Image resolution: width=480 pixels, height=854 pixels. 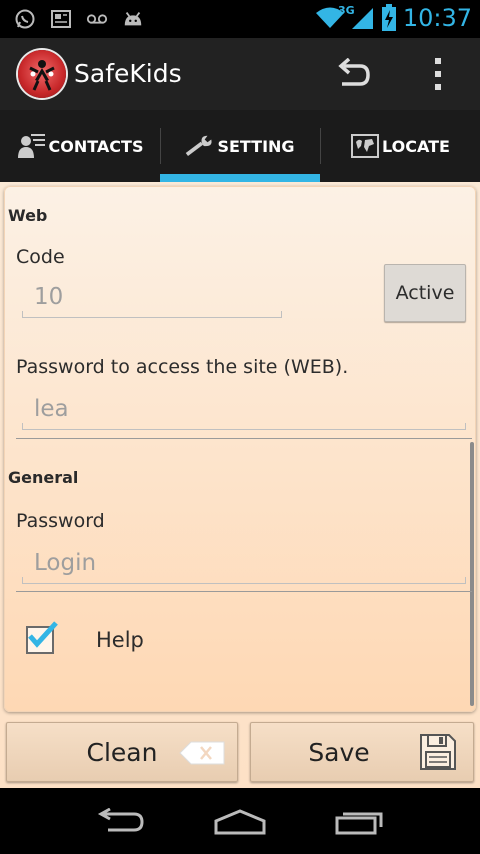 I want to click on overflow-menu-button, so click(x=438, y=74).